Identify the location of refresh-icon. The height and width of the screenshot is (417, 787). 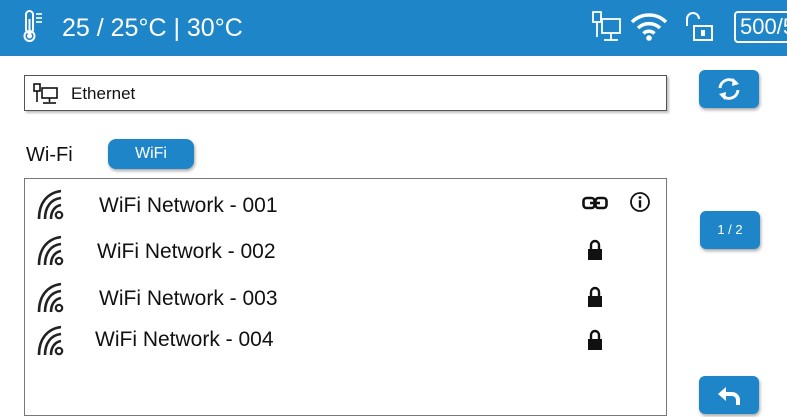
(729, 89).